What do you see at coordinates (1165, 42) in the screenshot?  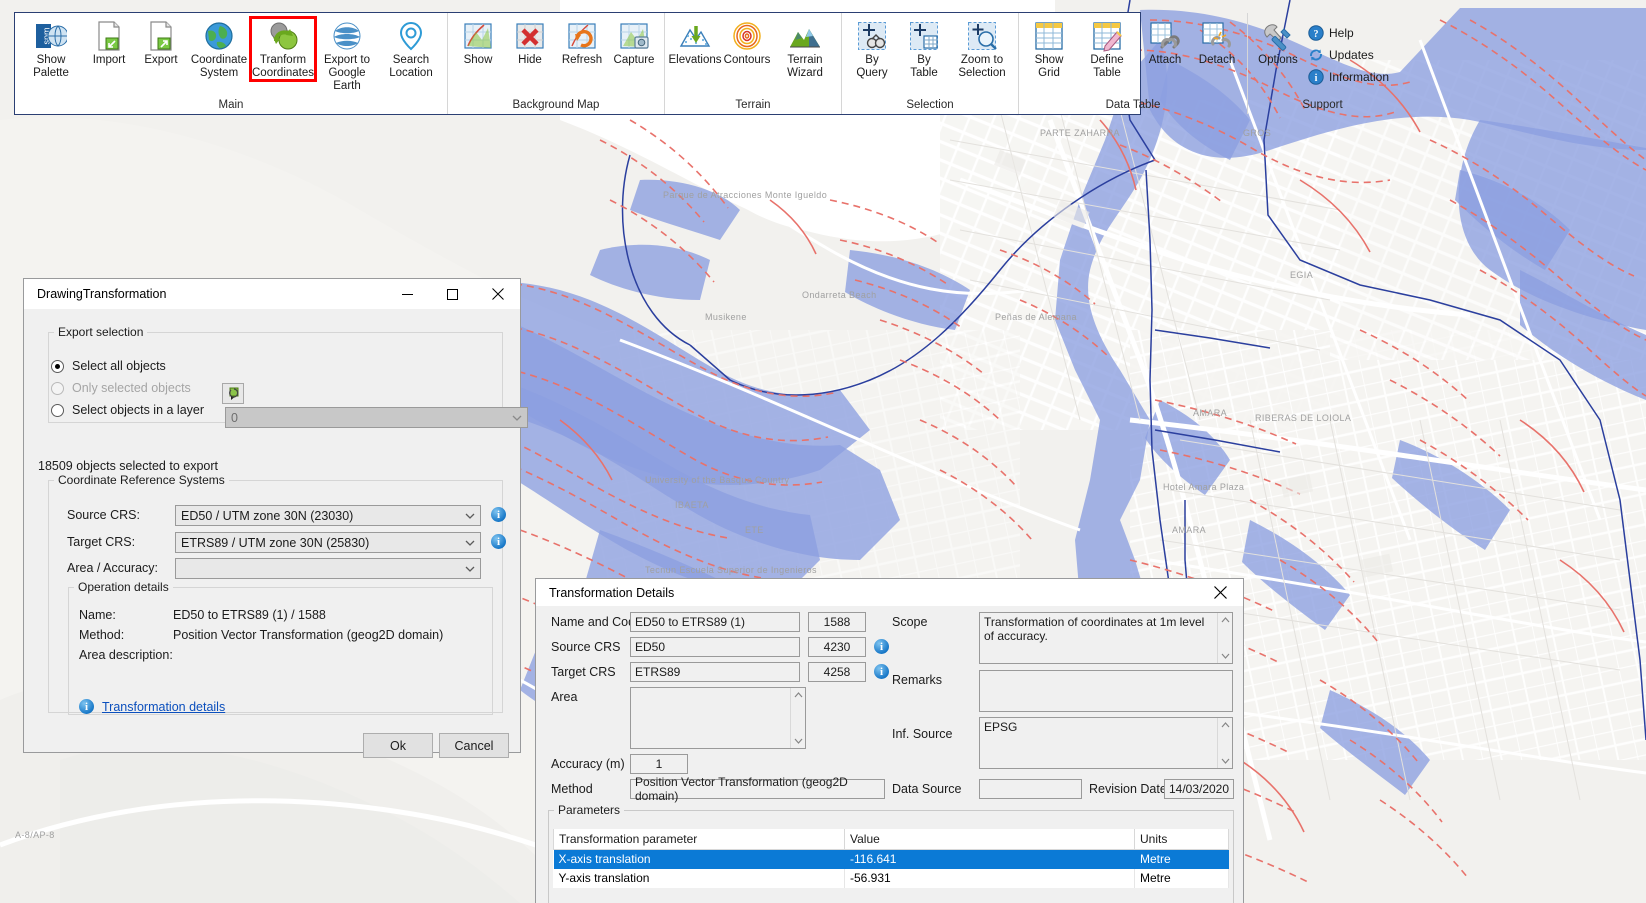 I see `ribbon-button-attach: Attach` at bounding box center [1165, 42].